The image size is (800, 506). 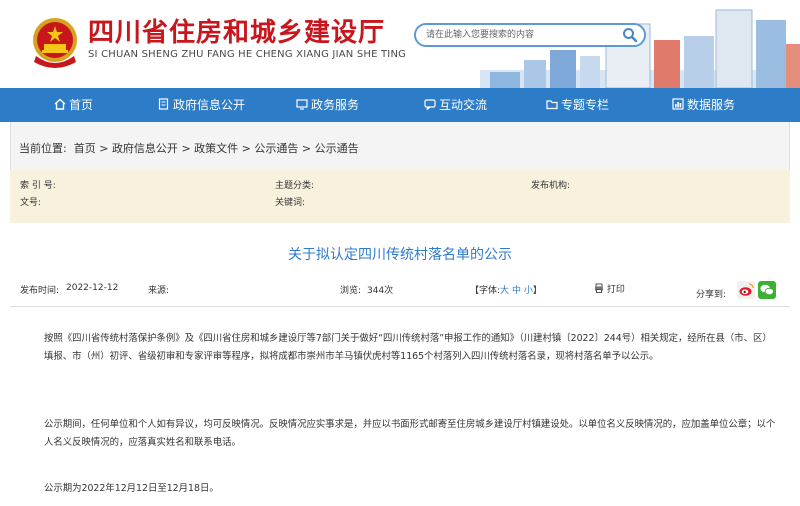 What do you see at coordinates (585, 105) in the screenshot?
I see `nav-label: 专题专栏` at bounding box center [585, 105].